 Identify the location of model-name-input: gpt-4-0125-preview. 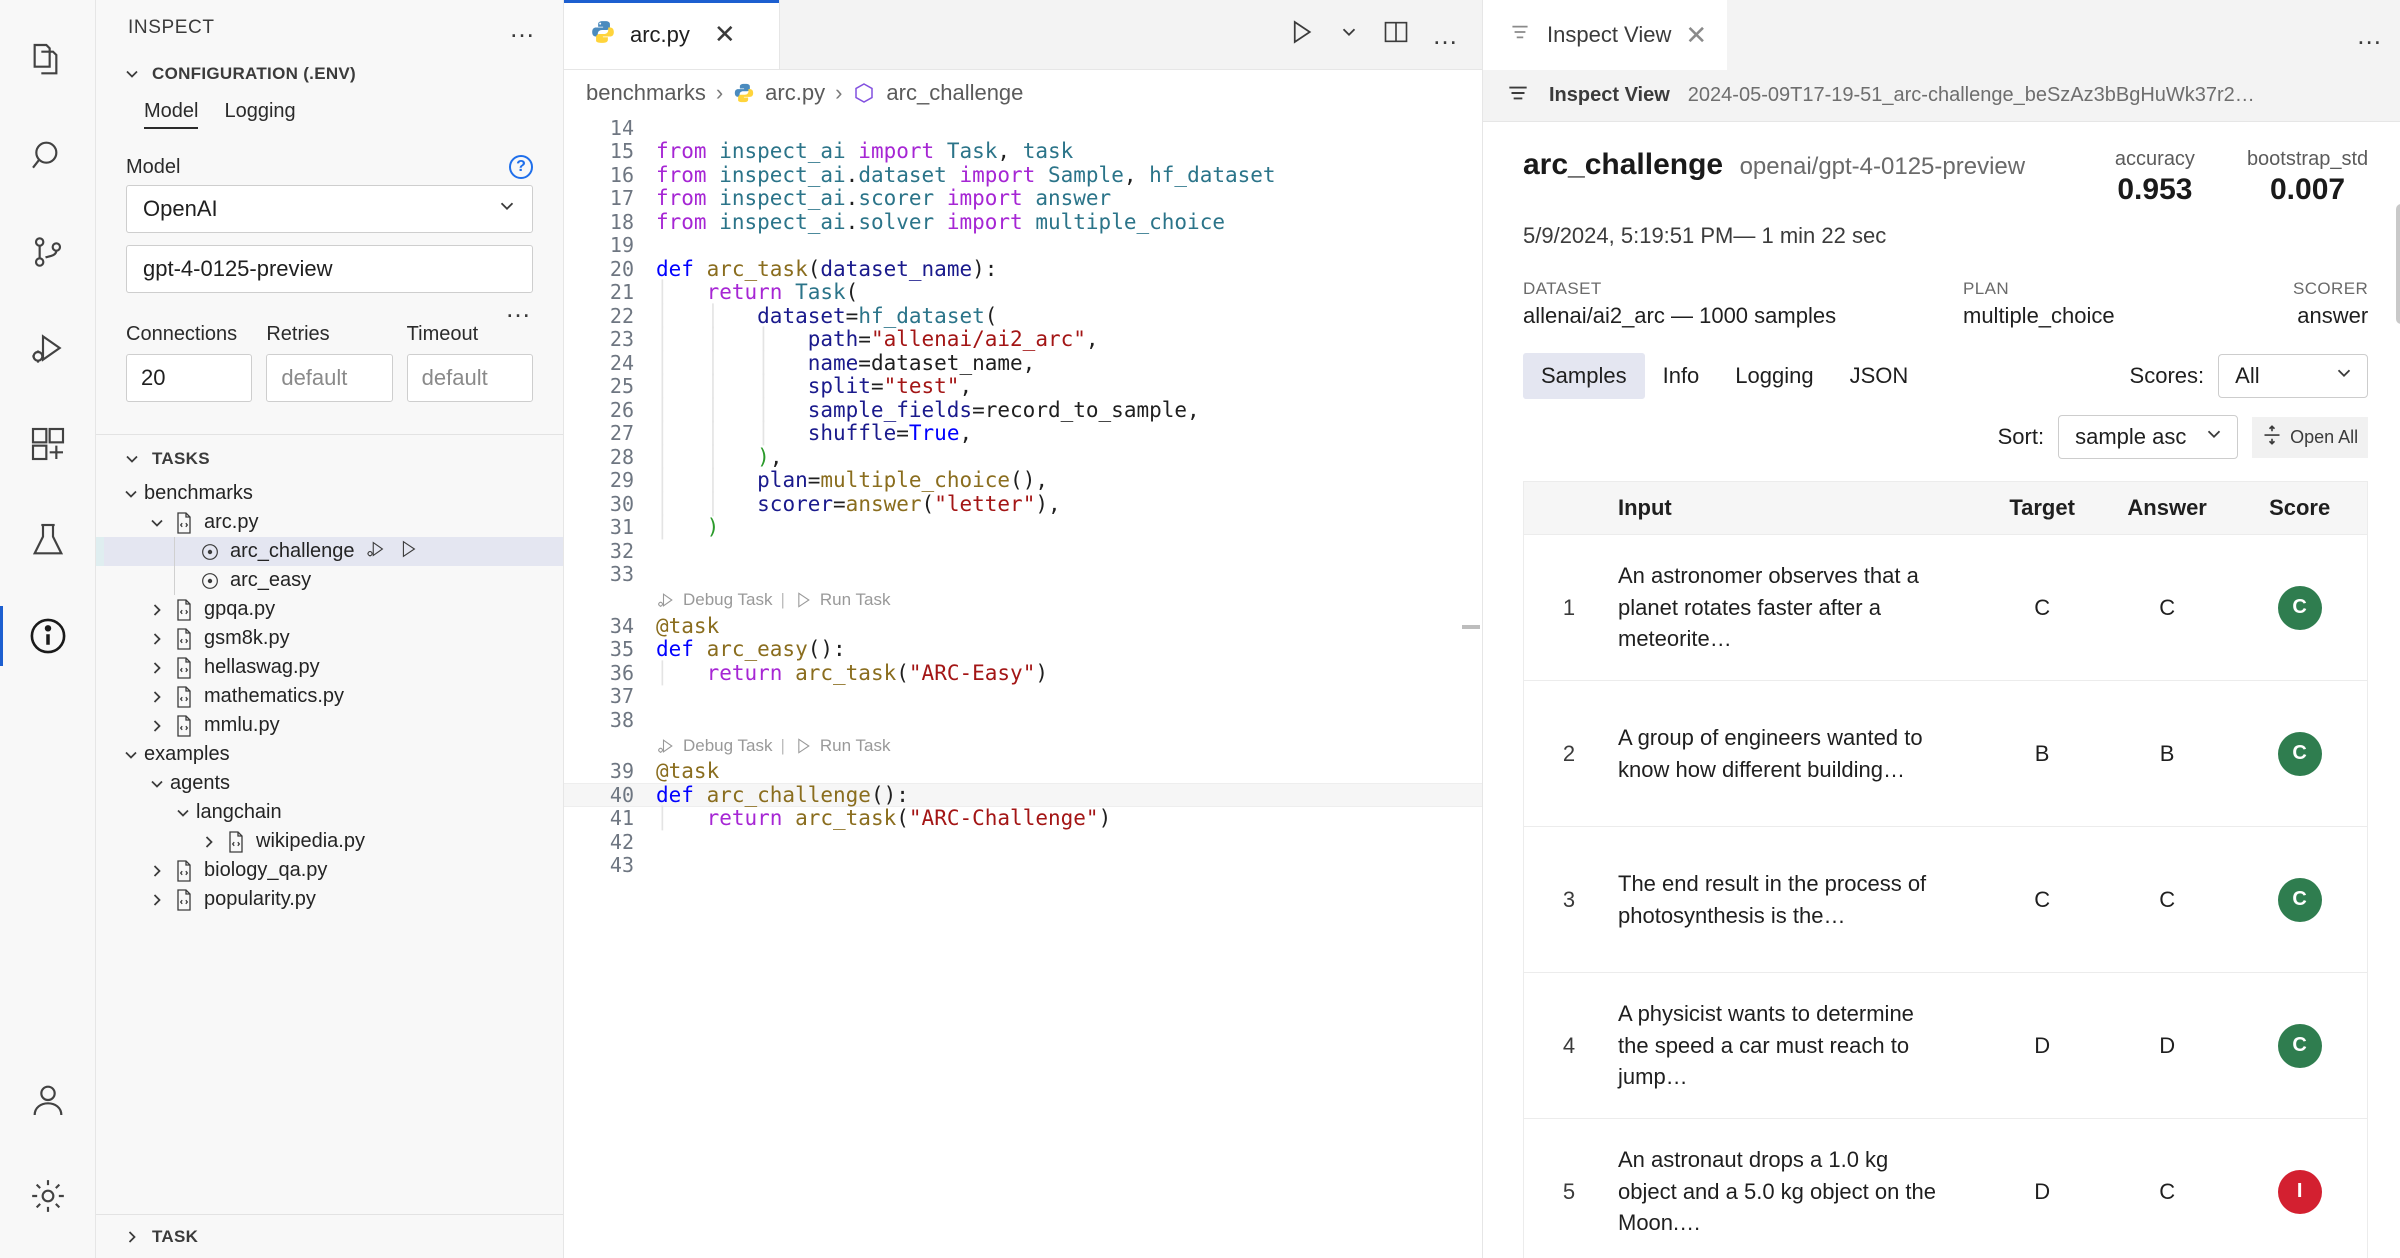
(329, 269).